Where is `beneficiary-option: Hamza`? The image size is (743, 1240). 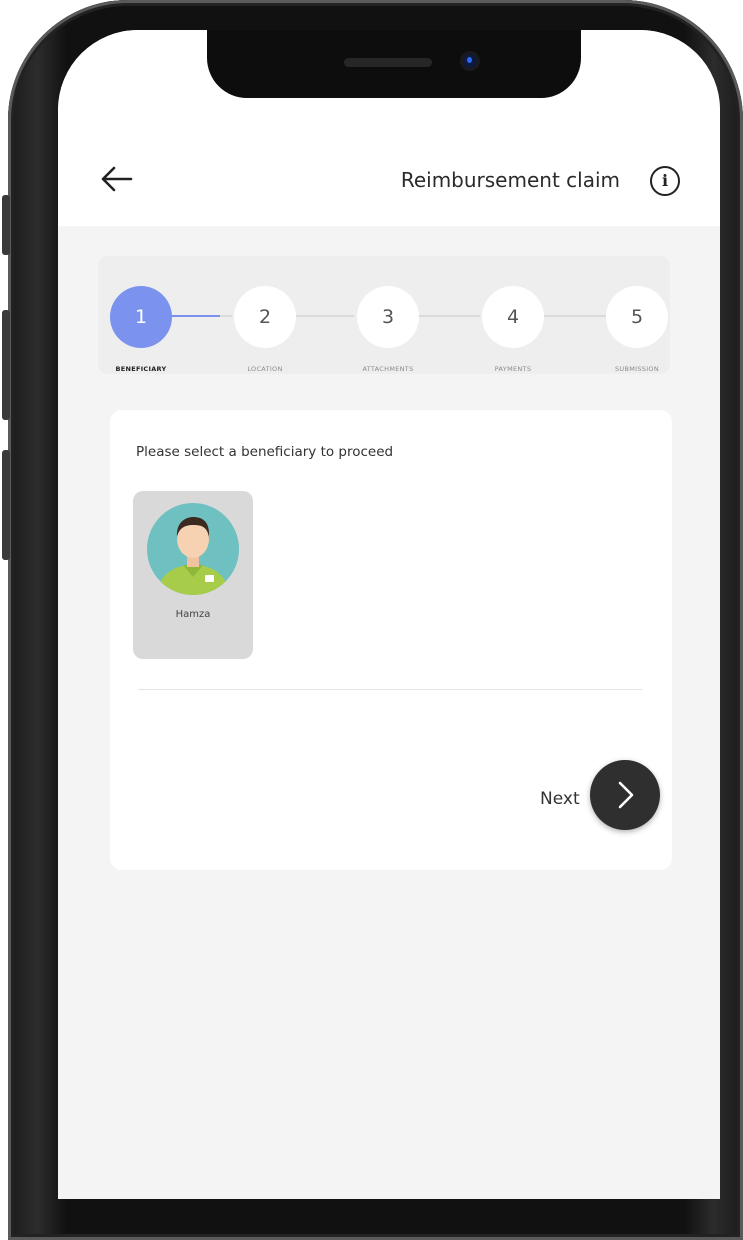
beneficiary-option: Hamza is located at coordinates (193, 575).